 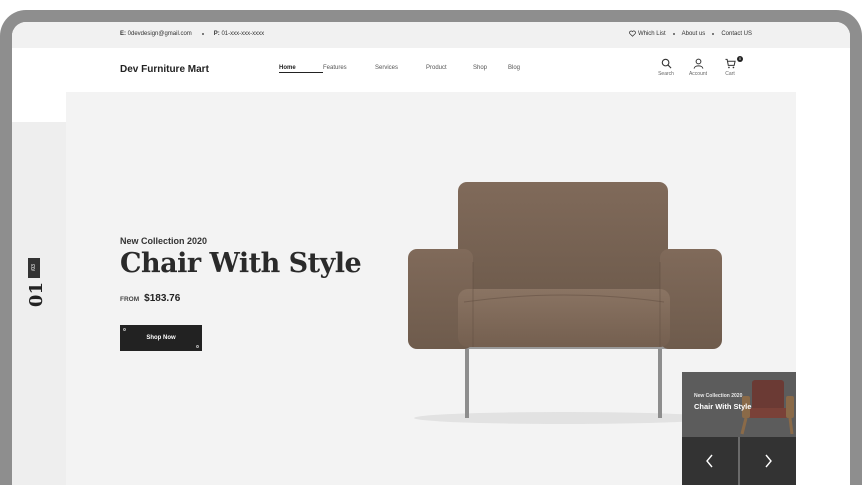 I want to click on user-icon, so click(x=698, y=63).